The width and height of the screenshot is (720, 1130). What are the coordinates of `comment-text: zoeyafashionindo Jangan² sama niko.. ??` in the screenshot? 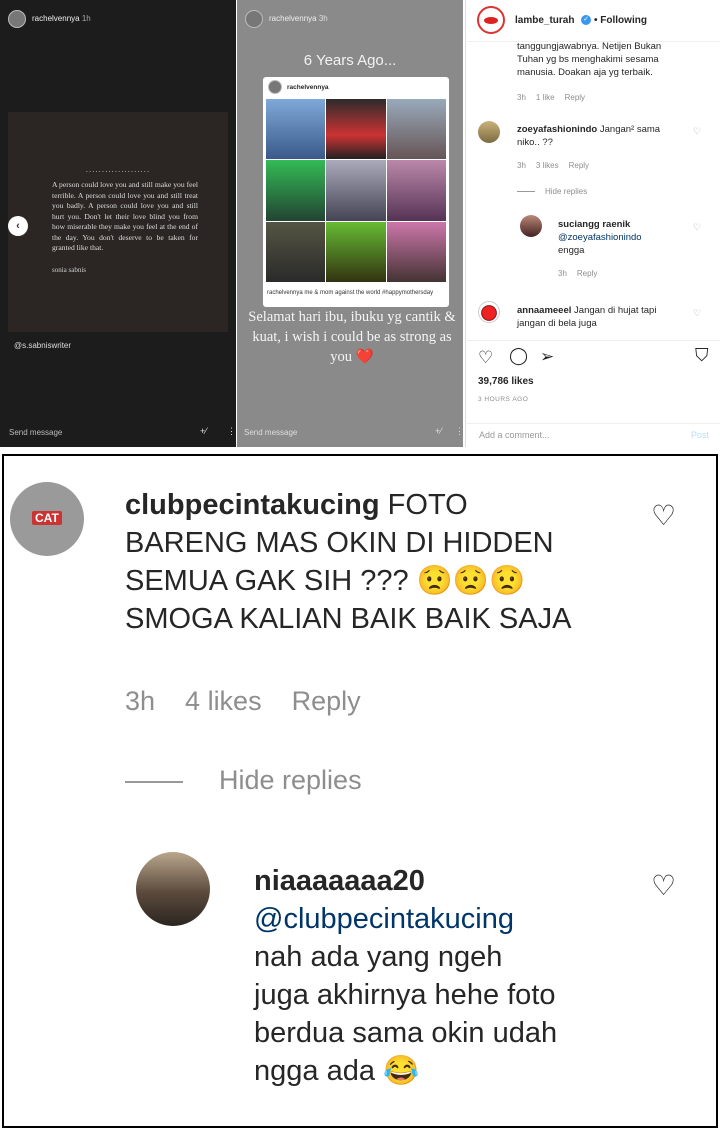 It's located at (599, 136).